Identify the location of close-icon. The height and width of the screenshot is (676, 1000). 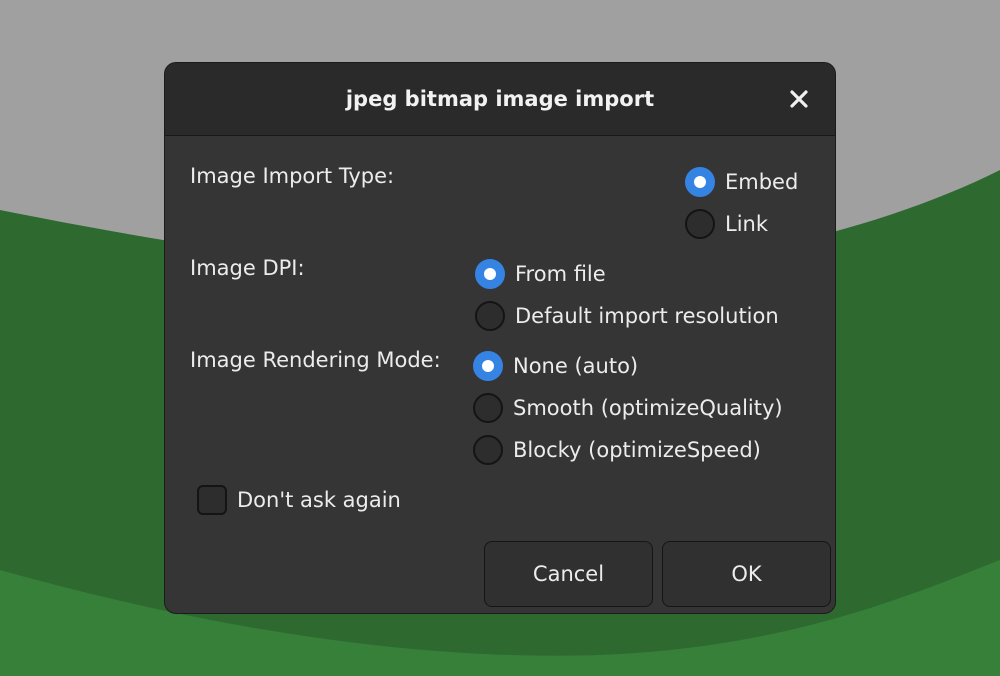
(799, 99).